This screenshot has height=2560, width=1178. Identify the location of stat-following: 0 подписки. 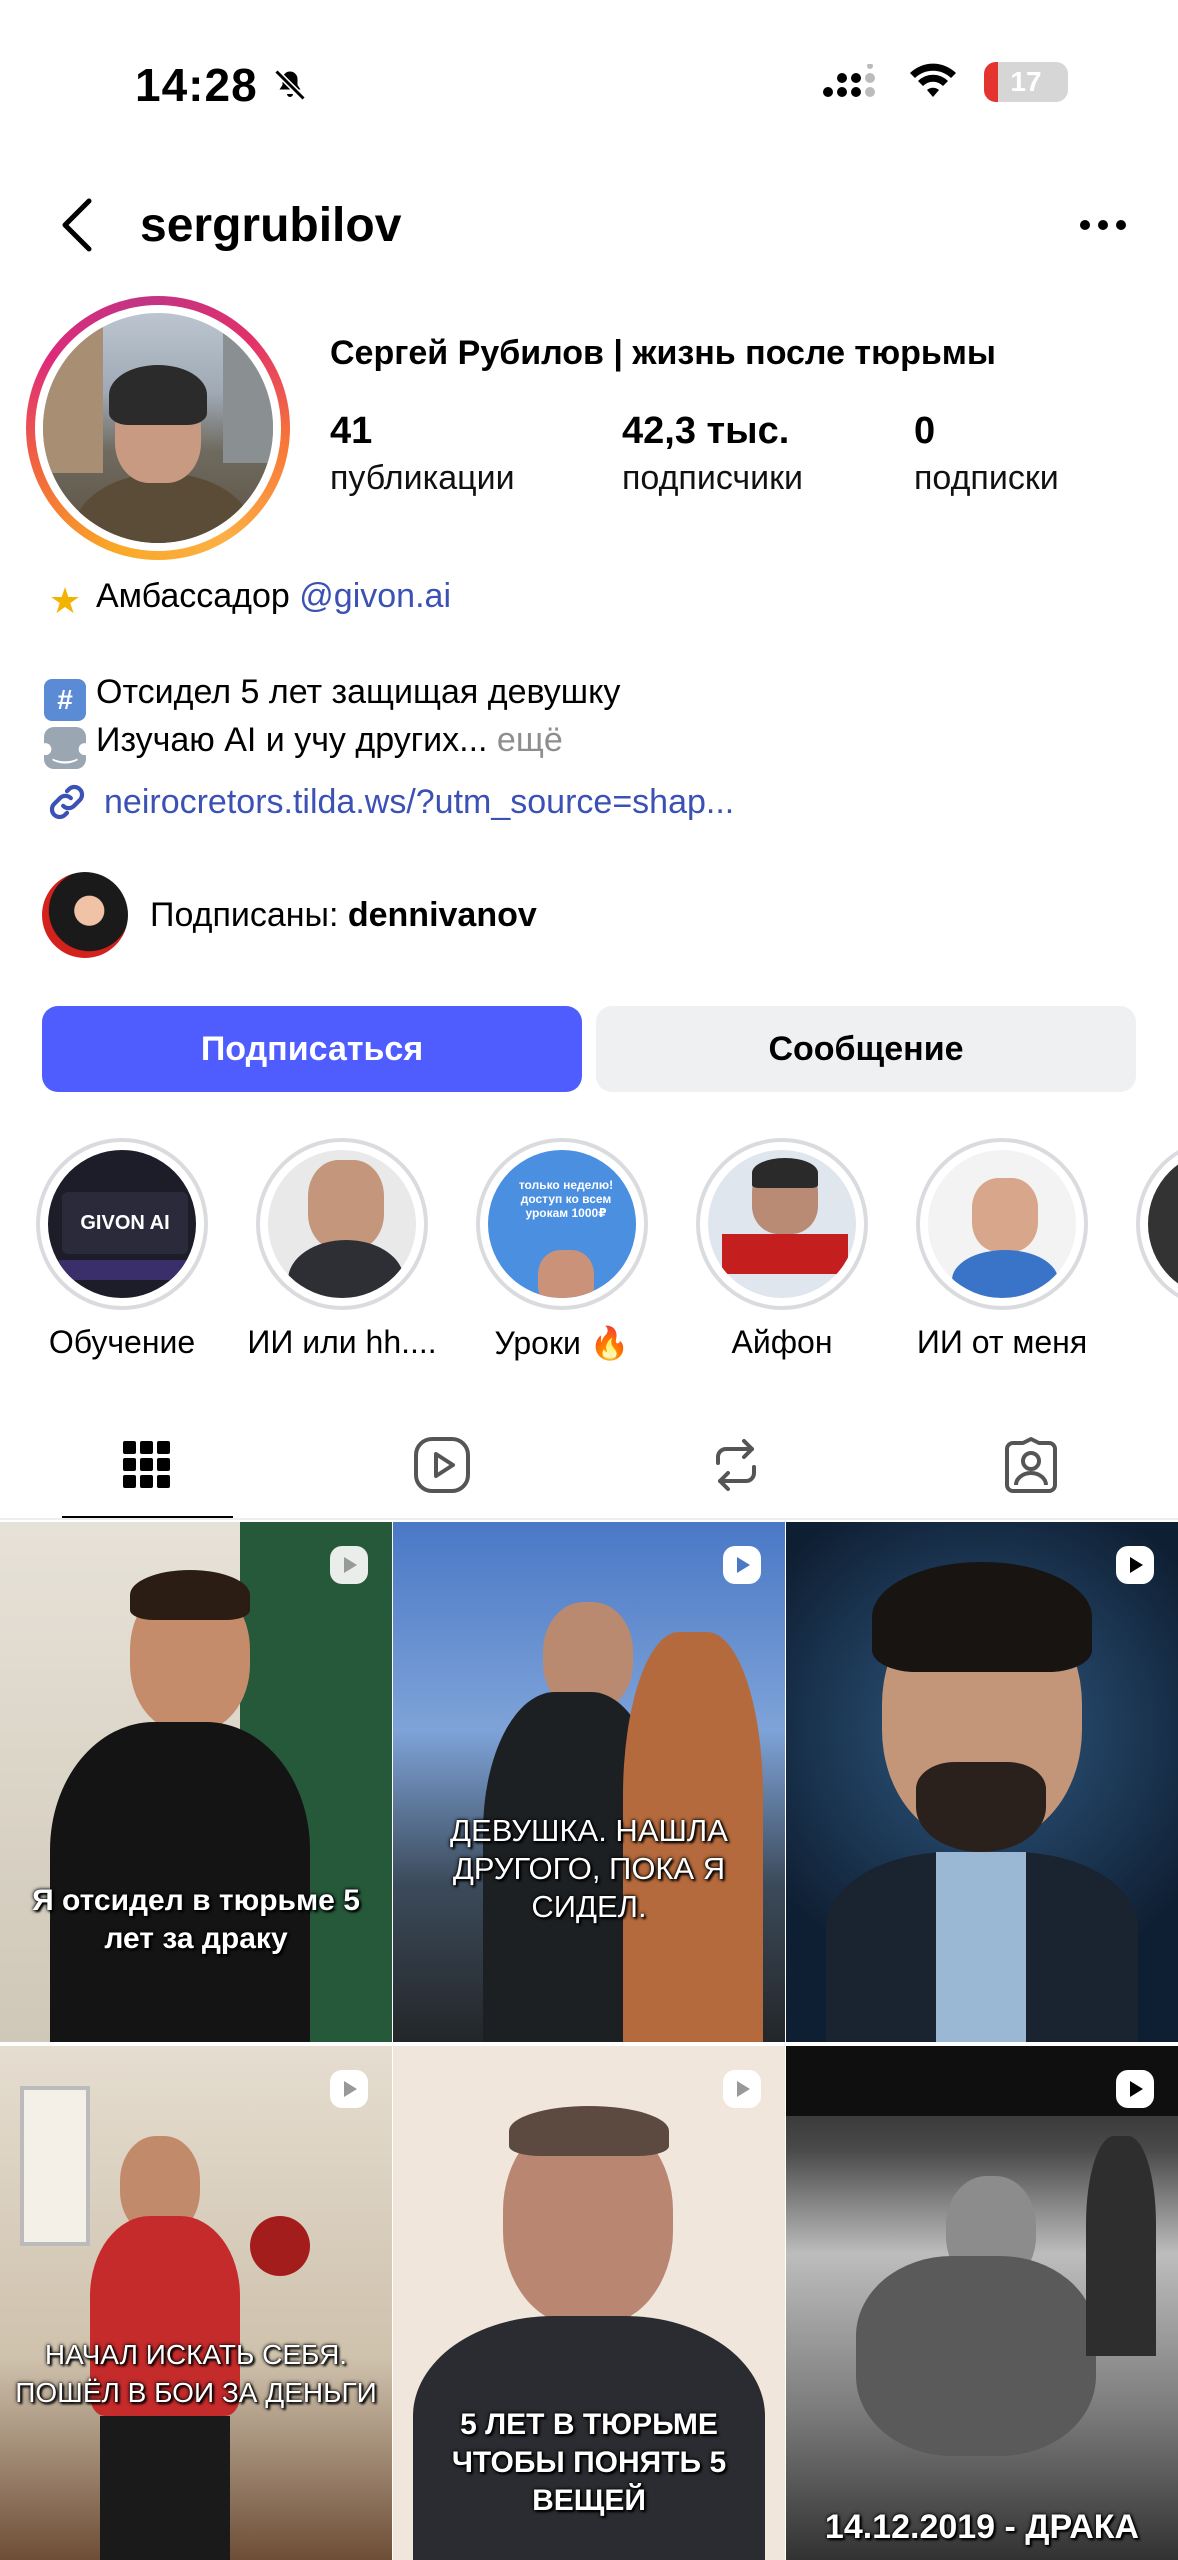
(986, 454).